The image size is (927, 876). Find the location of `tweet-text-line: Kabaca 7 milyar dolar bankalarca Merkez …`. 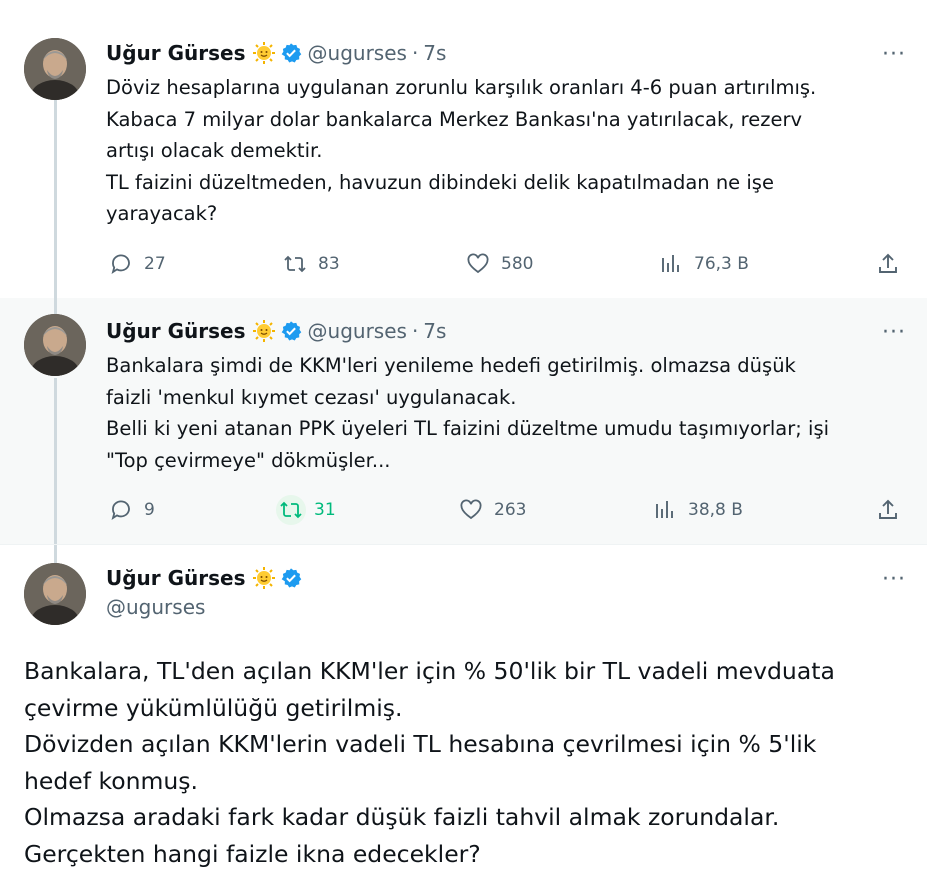

tweet-text-line: Kabaca 7 milyar dolar bankalarca Merkez … is located at coordinates (454, 119).